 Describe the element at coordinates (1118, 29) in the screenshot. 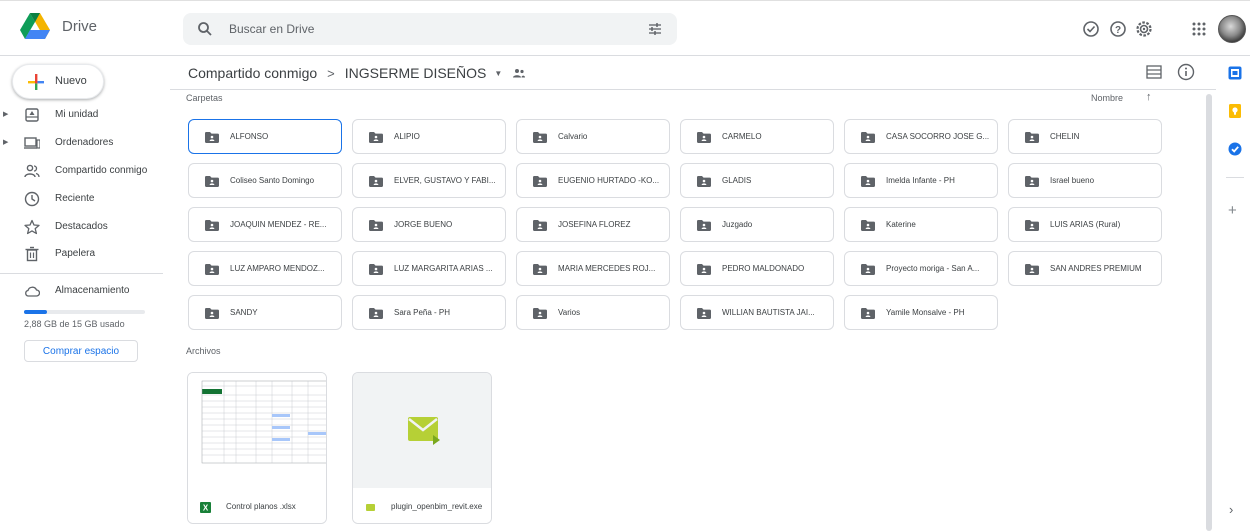

I see `help-icon: ?` at that location.